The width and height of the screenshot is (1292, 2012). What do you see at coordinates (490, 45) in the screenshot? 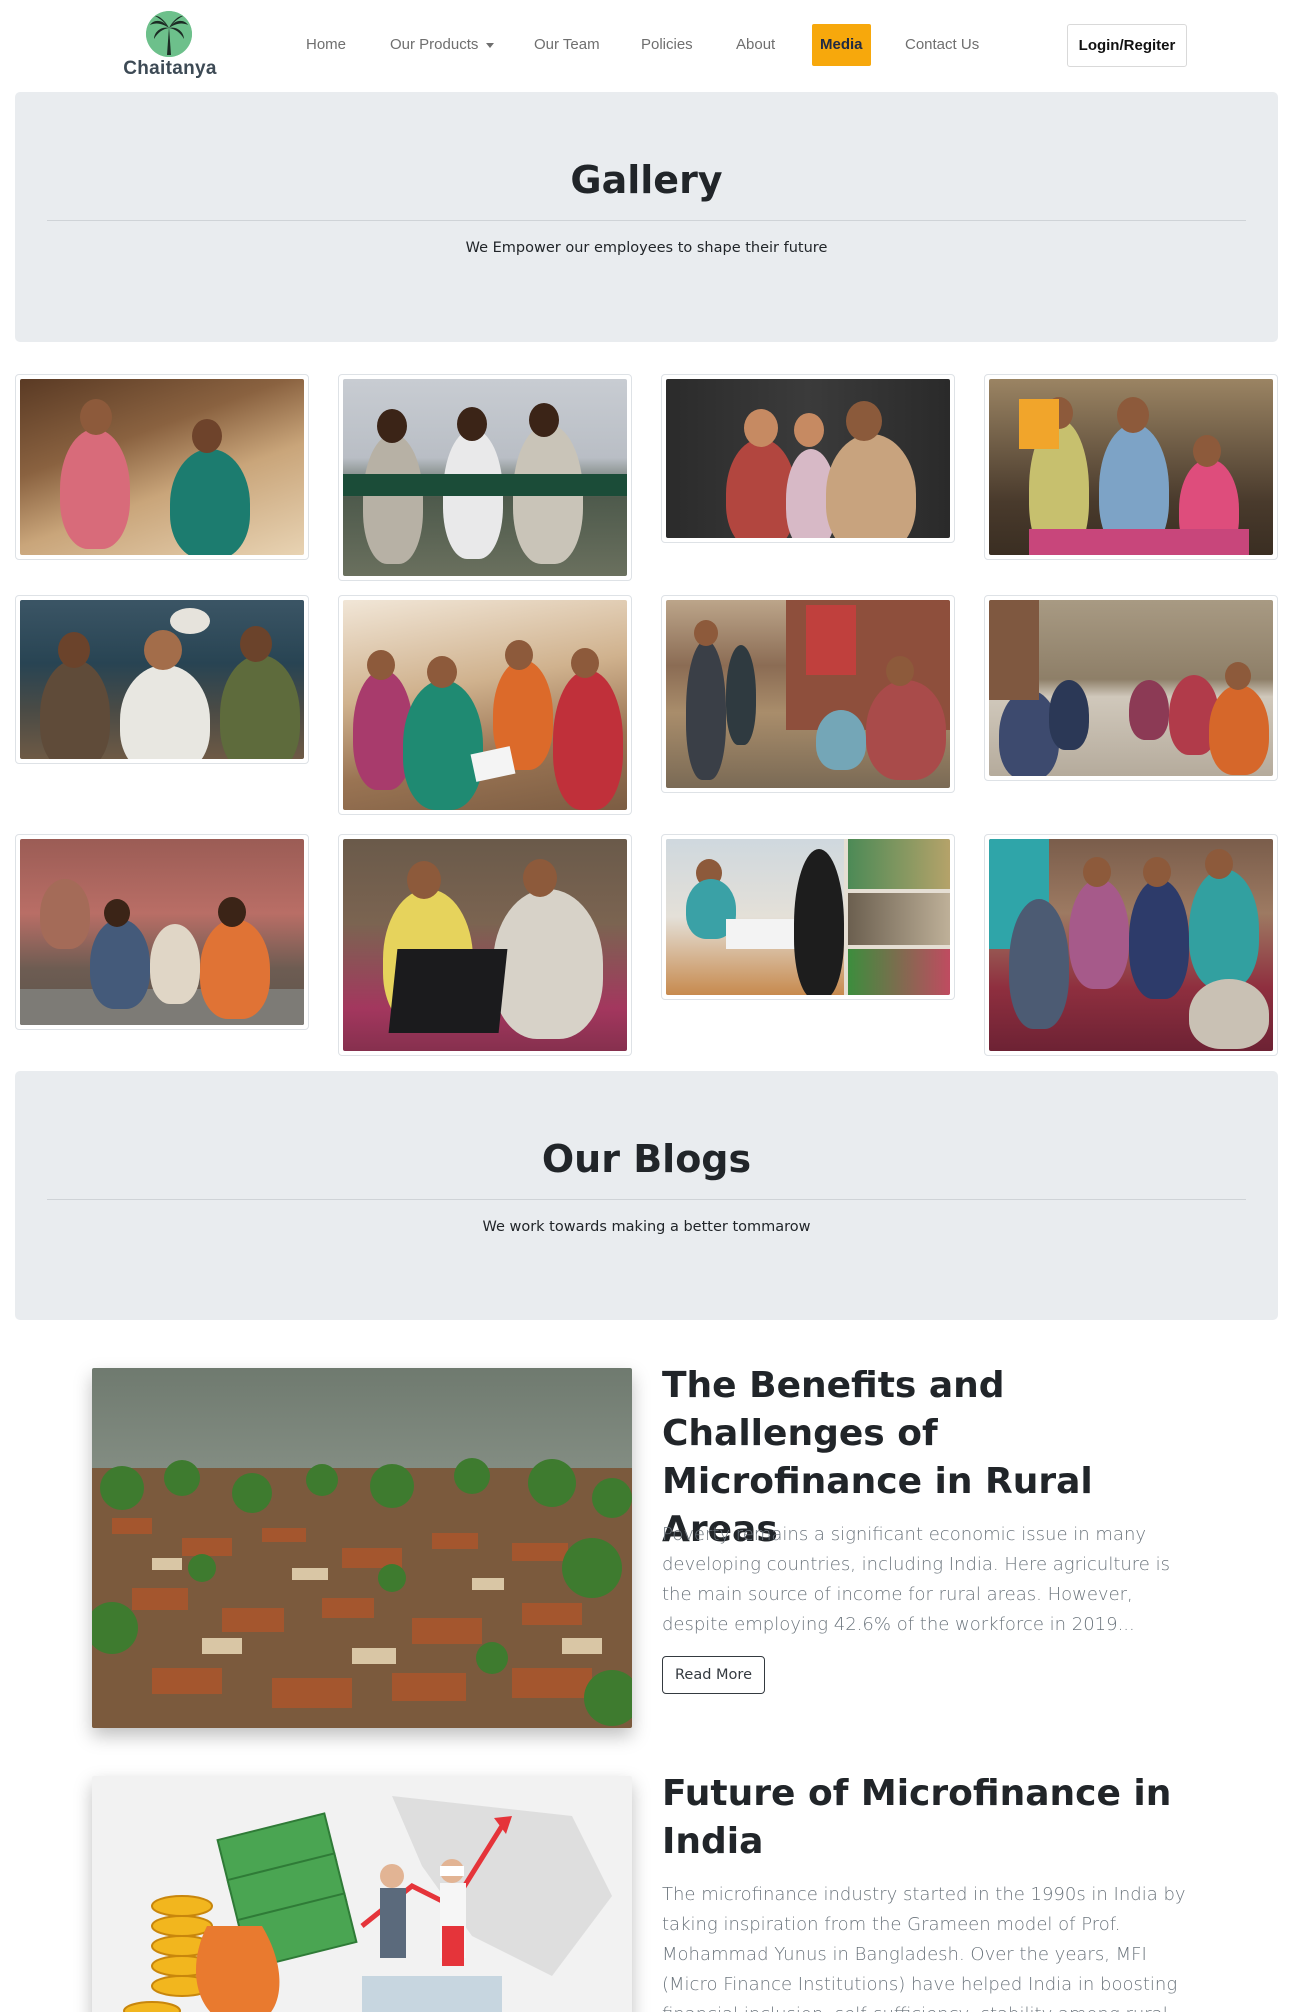
I see `chevron-down-icon` at bounding box center [490, 45].